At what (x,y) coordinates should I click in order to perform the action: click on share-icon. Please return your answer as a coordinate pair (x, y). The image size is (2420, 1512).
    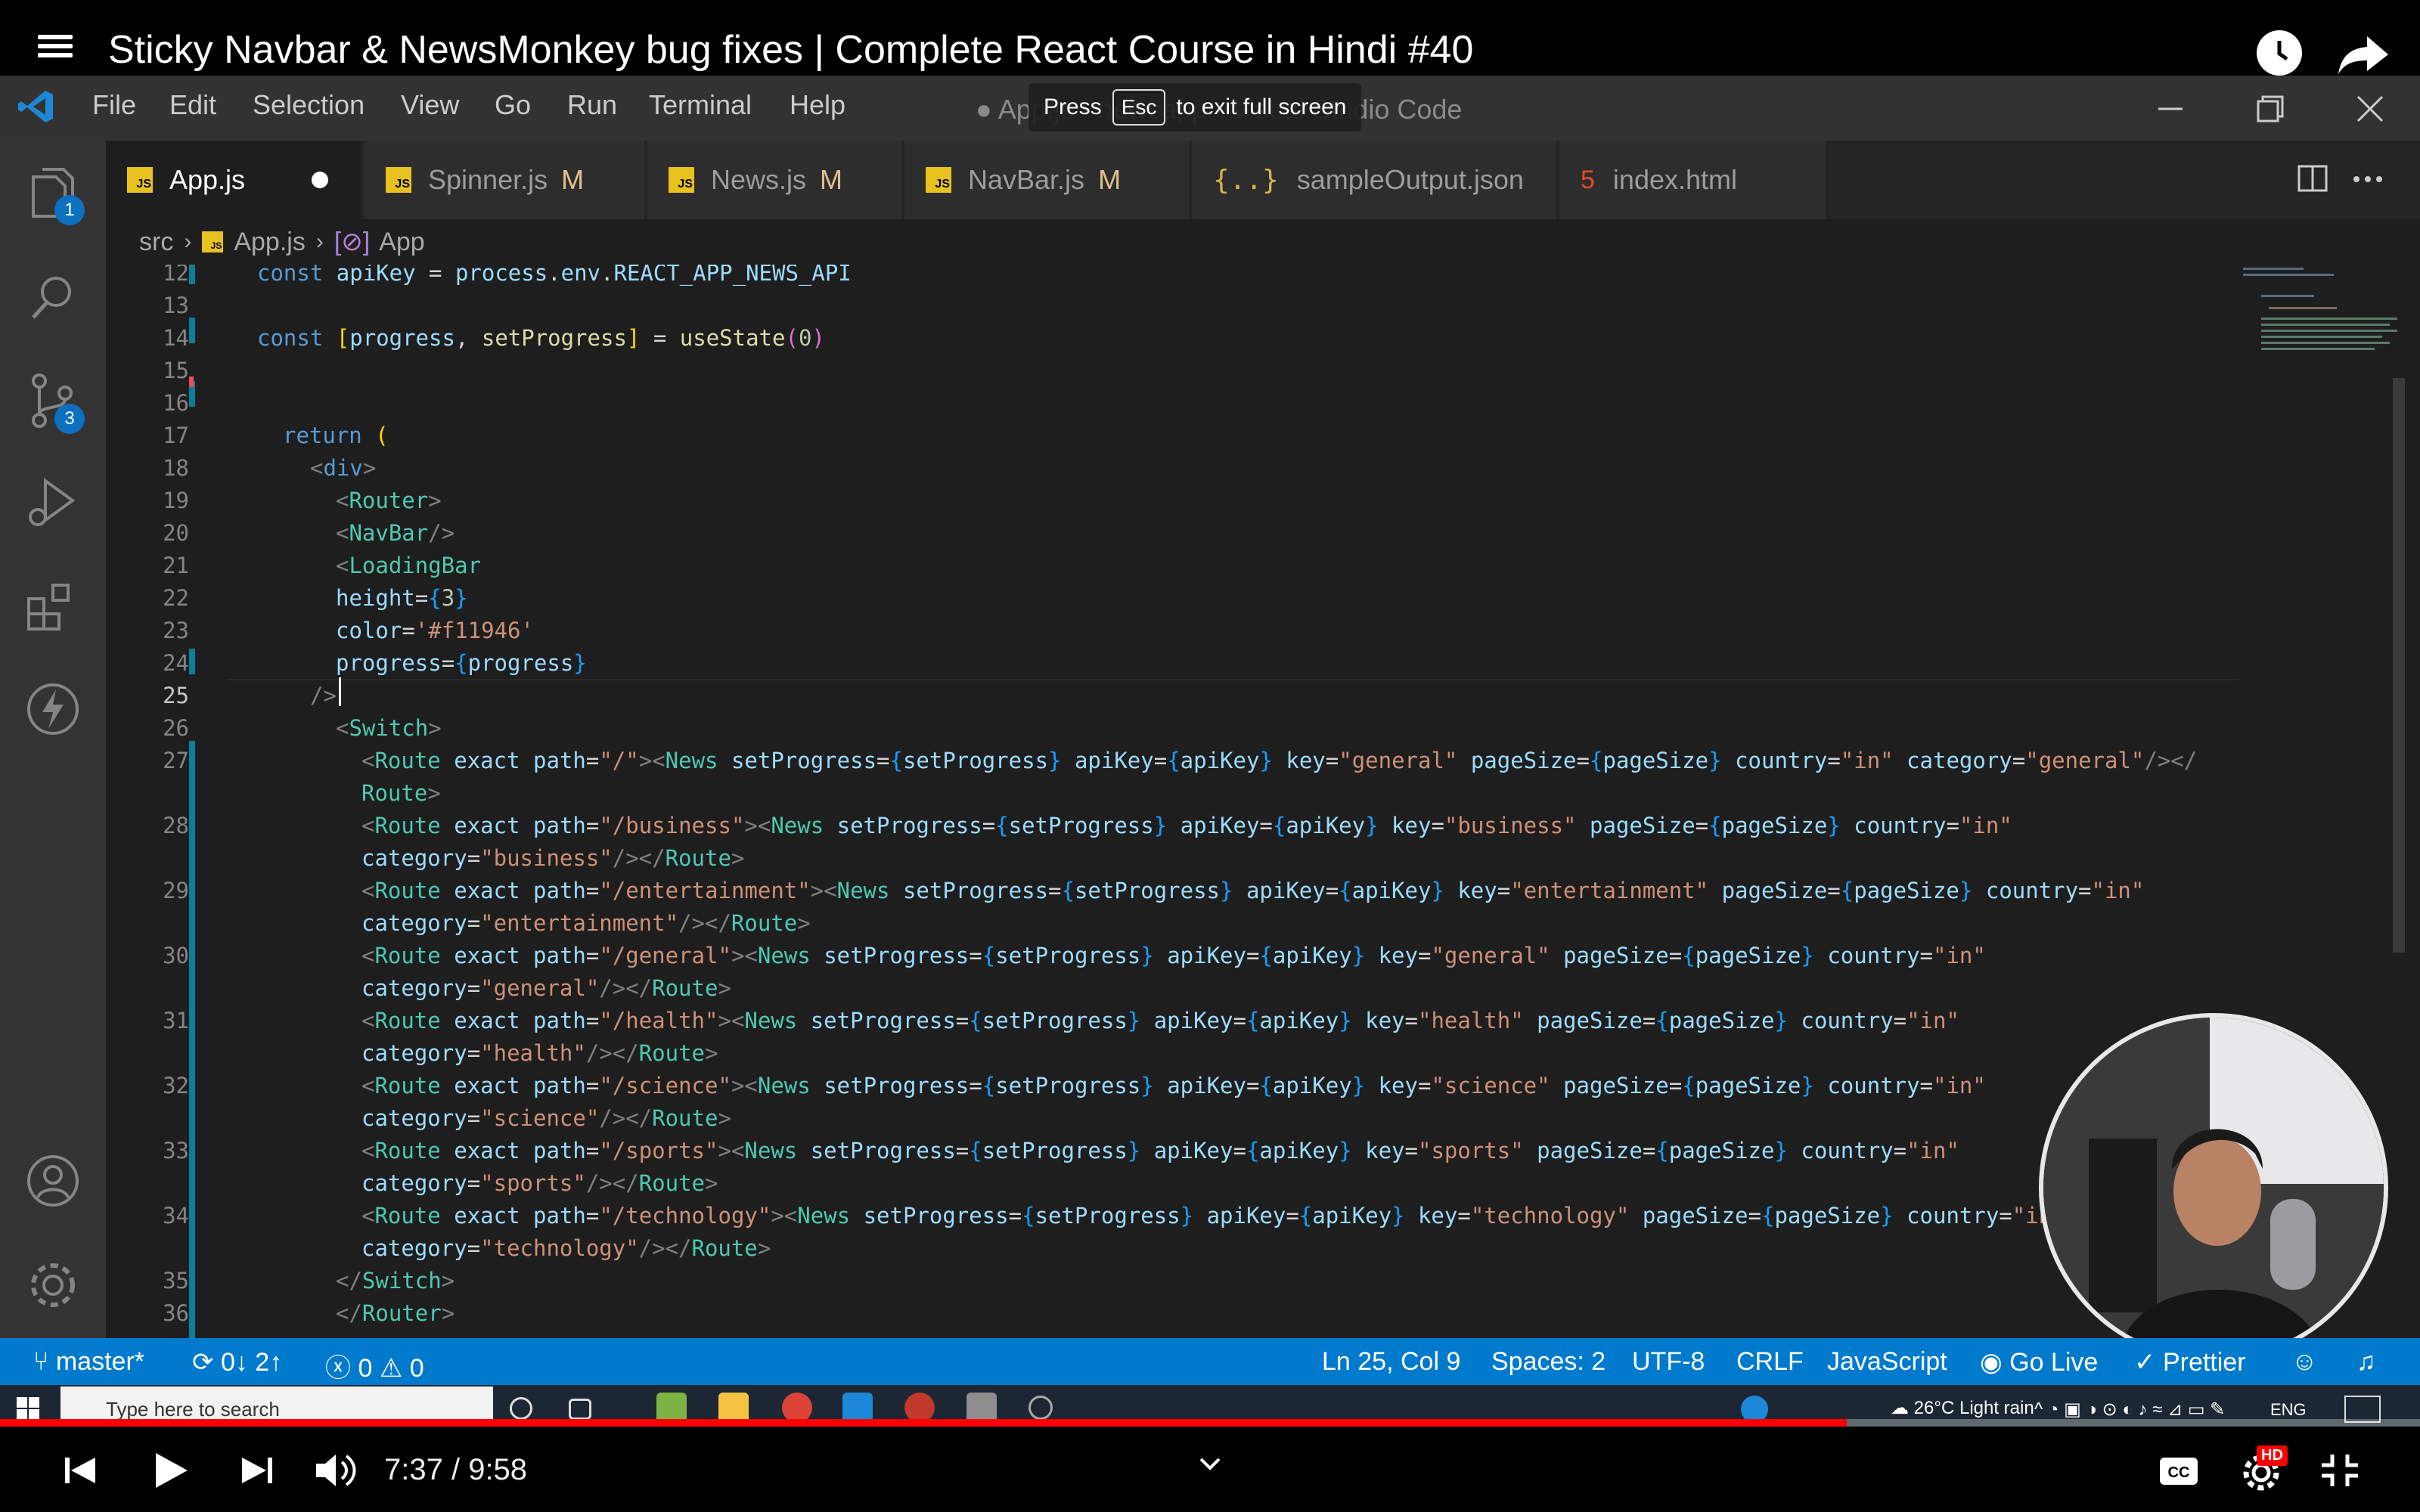
    Looking at the image, I should click on (2363, 54).